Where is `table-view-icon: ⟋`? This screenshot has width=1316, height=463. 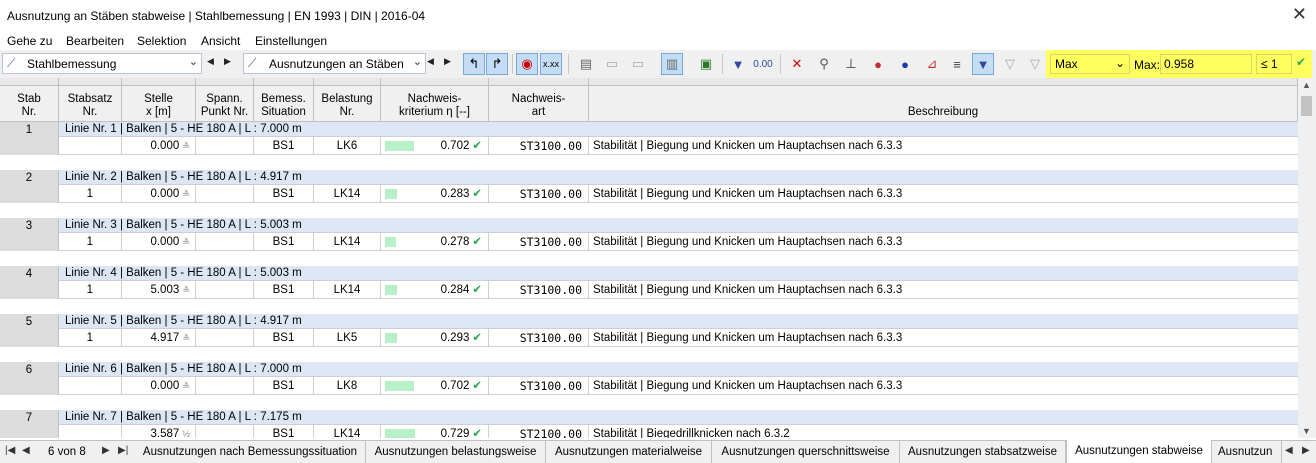
table-view-icon: ⟋ is located at coordinates (252, 63).